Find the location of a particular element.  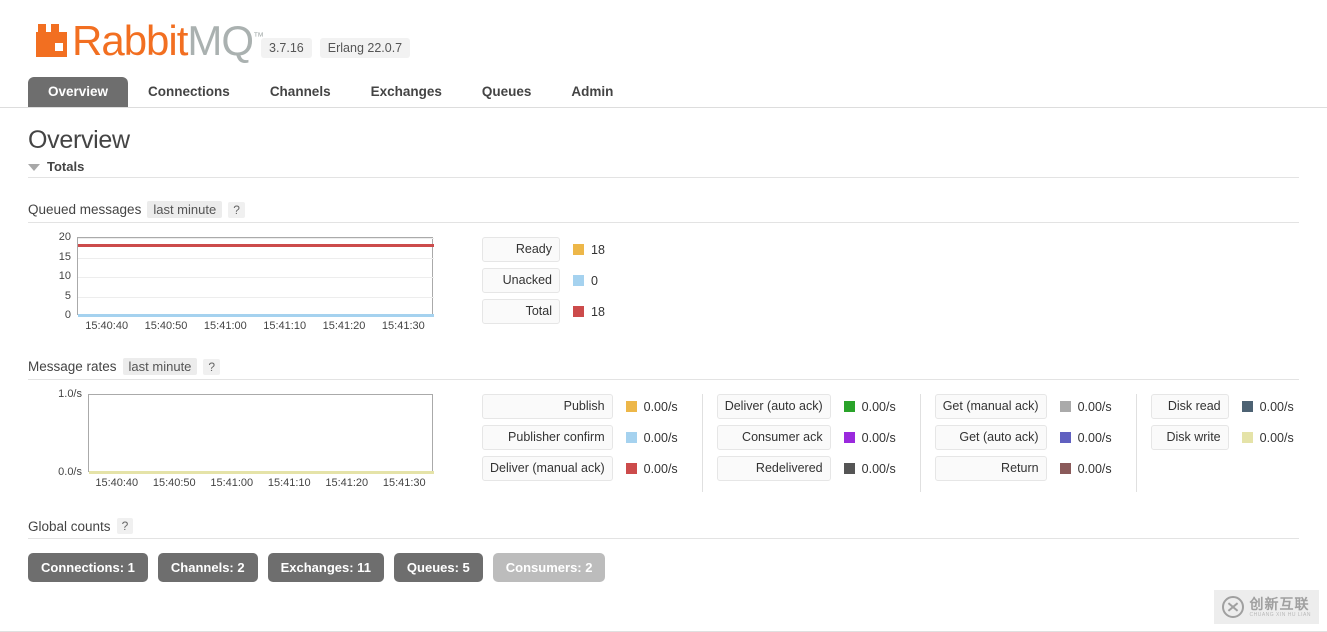

queued-messages-help-icon: ? is located at coordinates (236, 209).